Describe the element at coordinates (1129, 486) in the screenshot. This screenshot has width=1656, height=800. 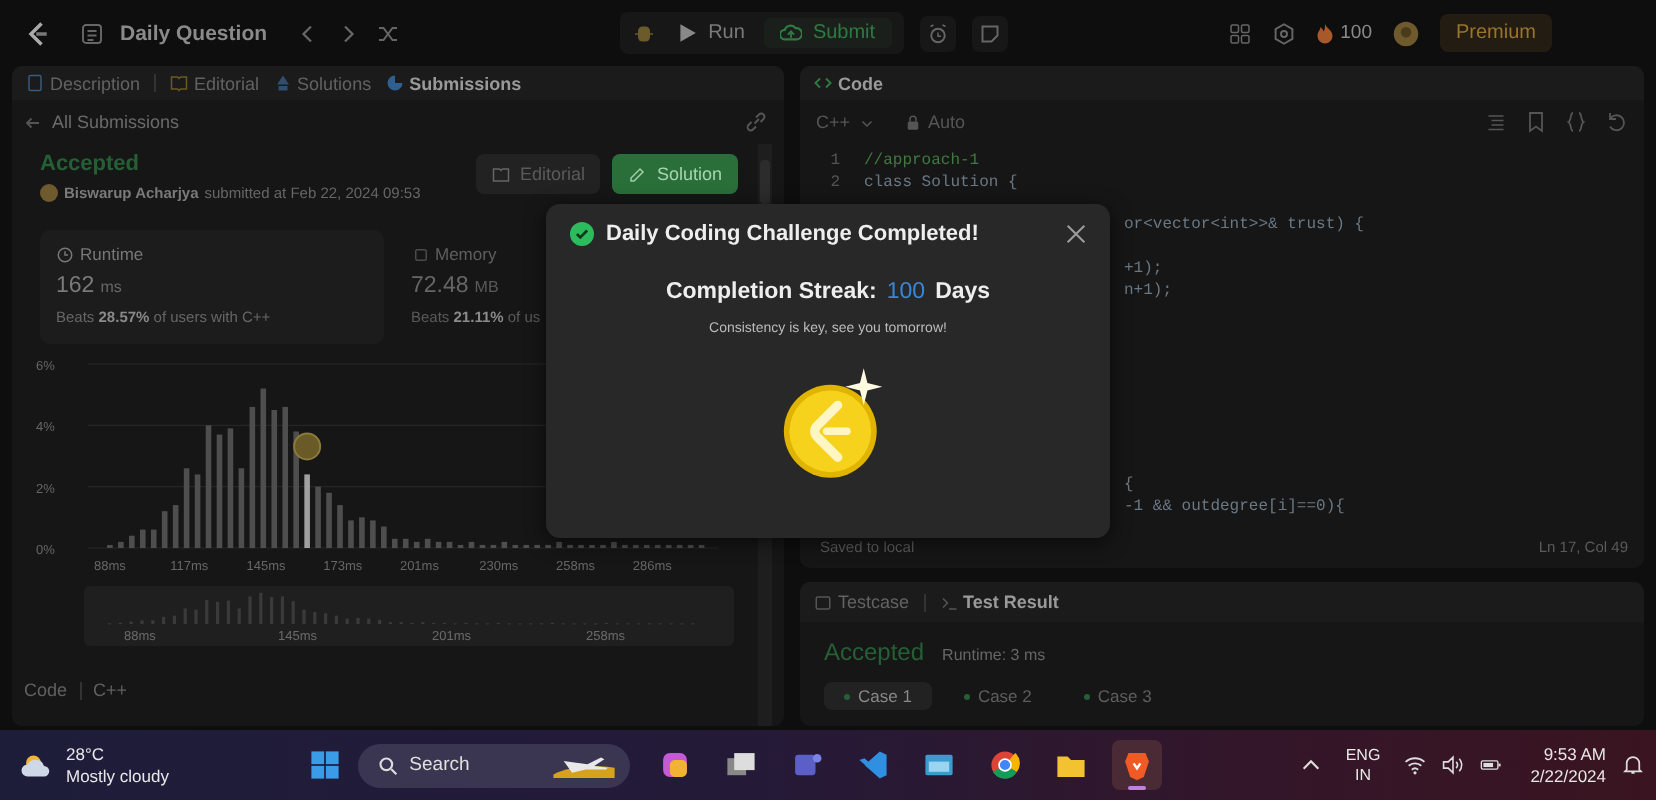
I see `code-line: {` at that location.